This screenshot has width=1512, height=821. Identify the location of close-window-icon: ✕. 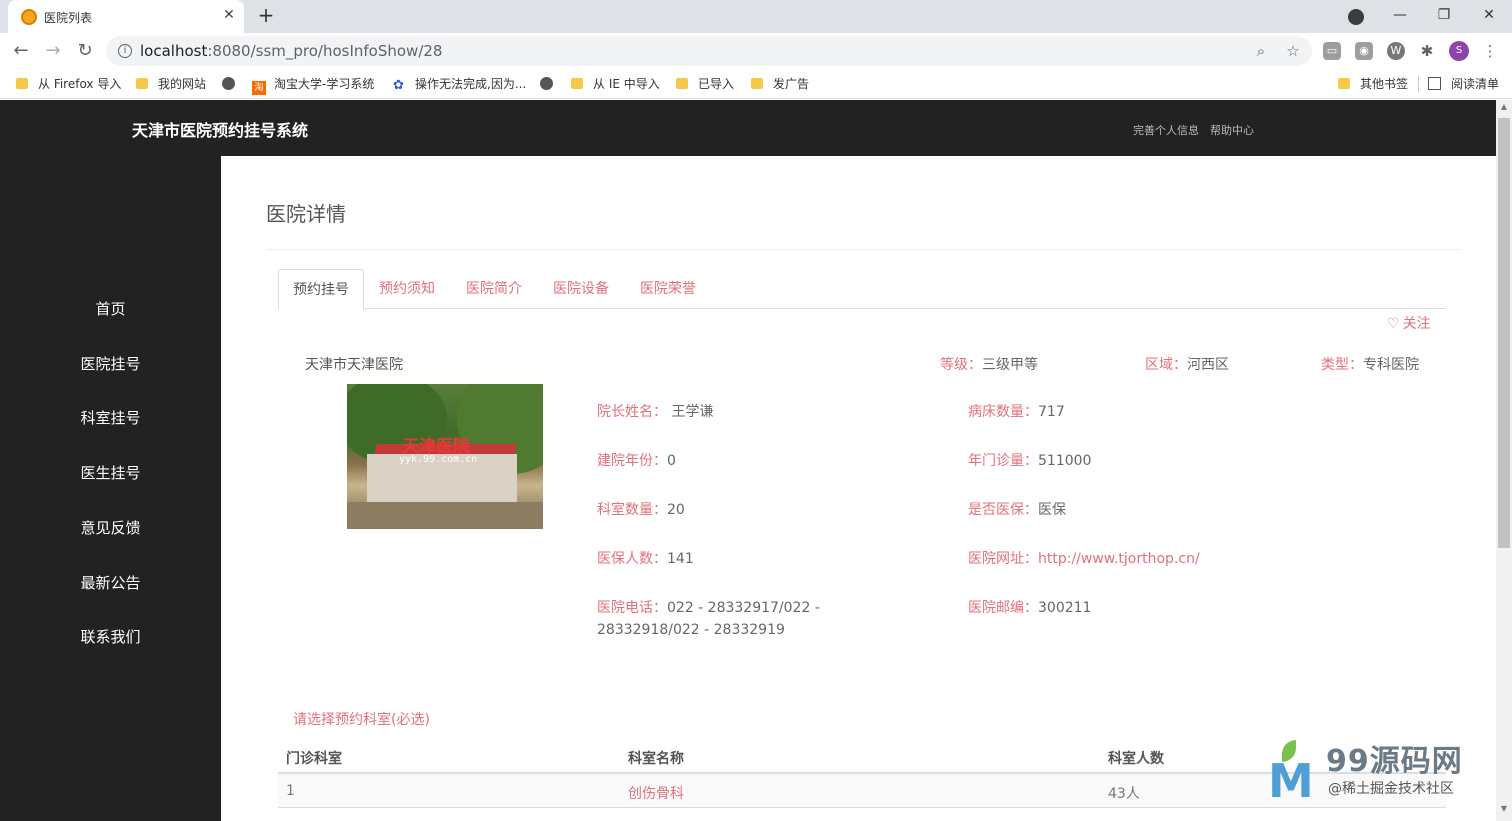
(1489, 15).